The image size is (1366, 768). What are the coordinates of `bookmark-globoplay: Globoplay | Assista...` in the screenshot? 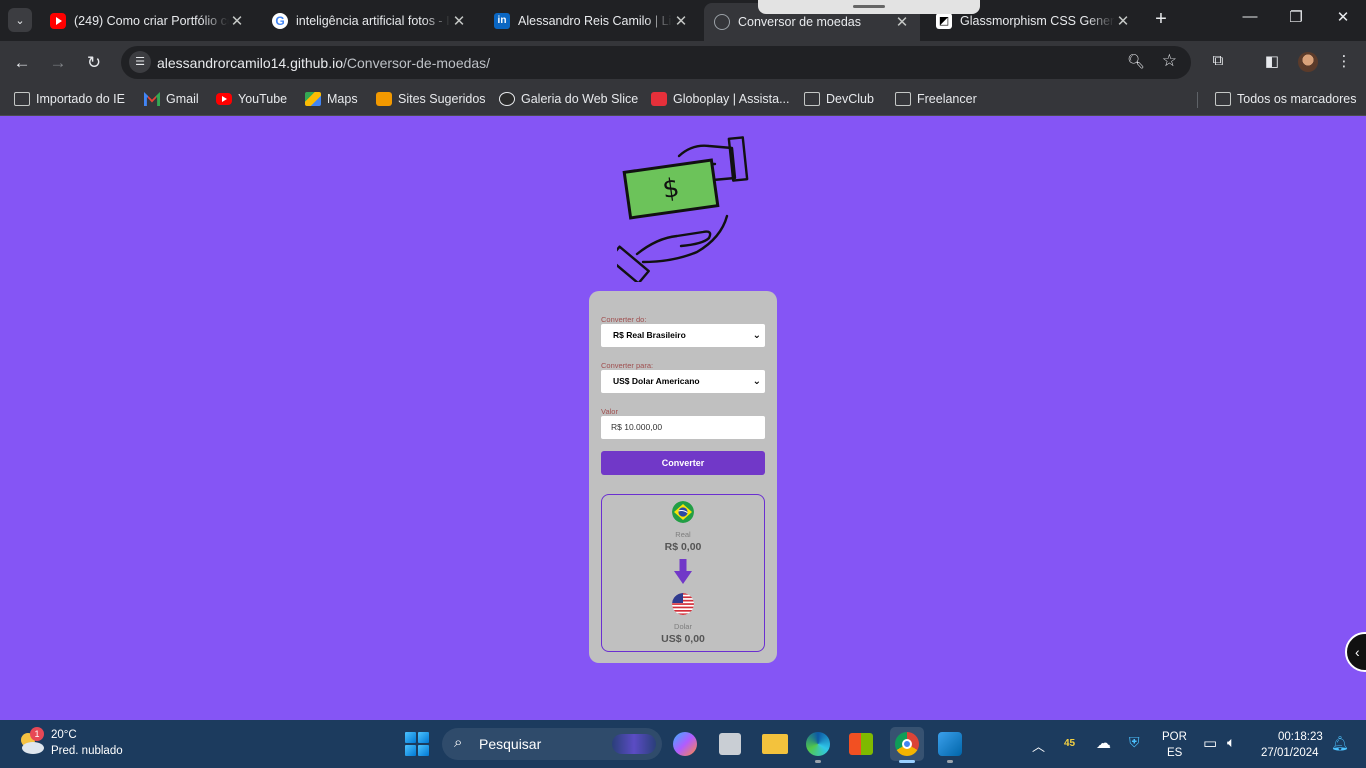 It's located at (720, 99).